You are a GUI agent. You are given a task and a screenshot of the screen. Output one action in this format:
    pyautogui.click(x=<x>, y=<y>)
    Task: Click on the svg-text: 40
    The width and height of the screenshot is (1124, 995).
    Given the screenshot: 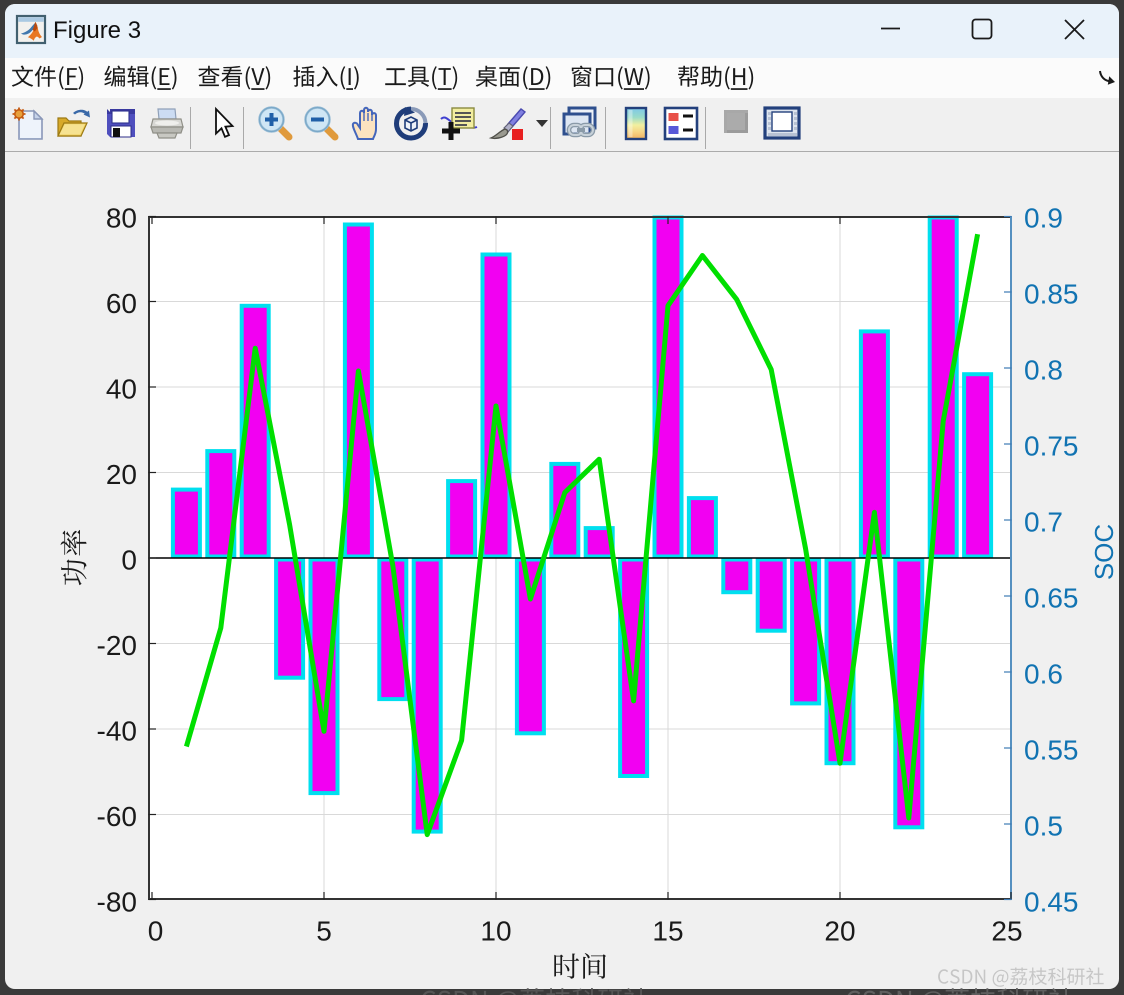 What is the action you would take?
    pyautogui.click(x=121, y=389)
    